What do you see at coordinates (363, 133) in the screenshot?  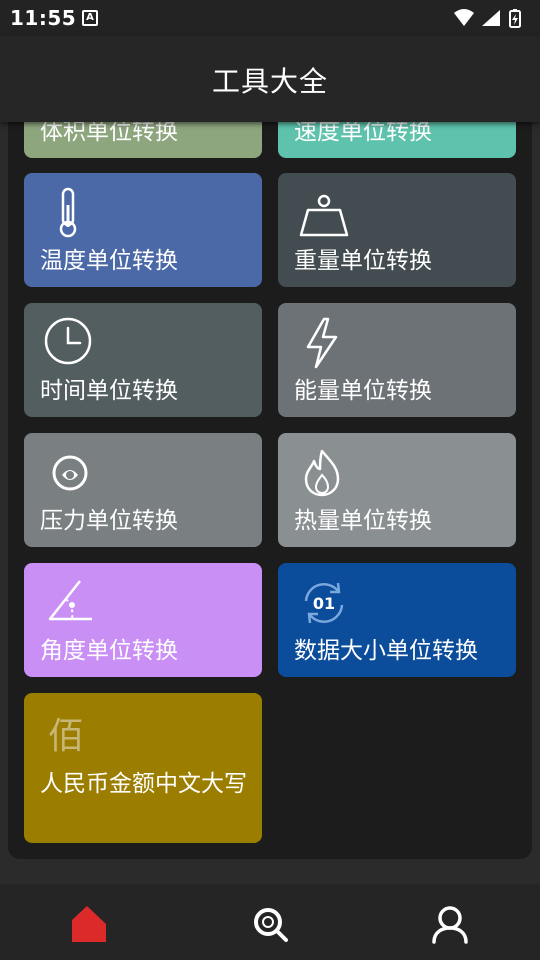 I see `tool-label: 速度单位转换` at bounding box center [363, 133].